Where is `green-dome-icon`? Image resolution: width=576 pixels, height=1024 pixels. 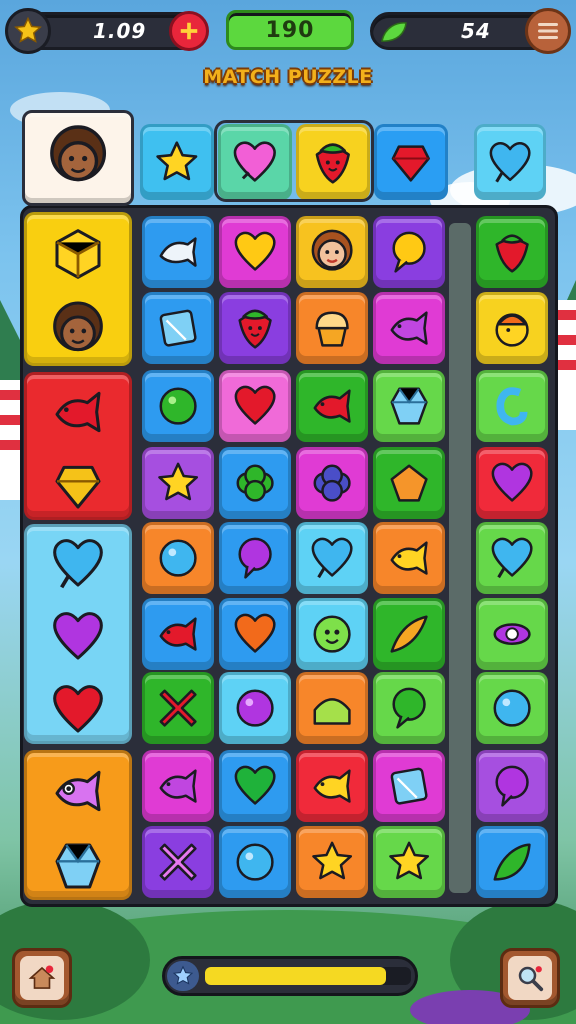
green-dome-icon is located at coordinates (332, 711).